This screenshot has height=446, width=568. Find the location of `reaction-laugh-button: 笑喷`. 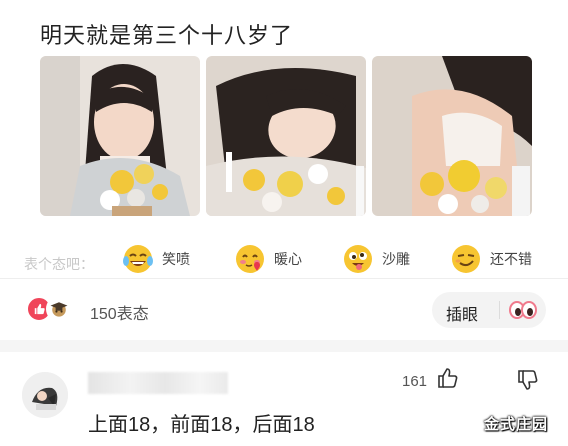

reaction-laugh-button: 笑喷 is located at coordinates (156, 259).